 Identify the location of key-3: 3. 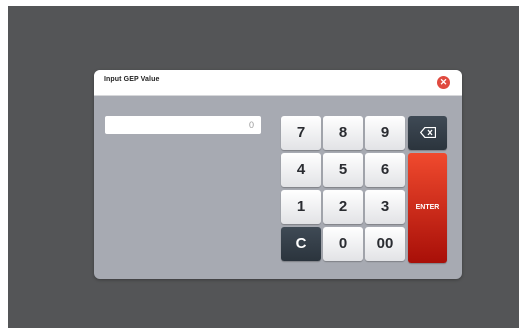
(385, 207).